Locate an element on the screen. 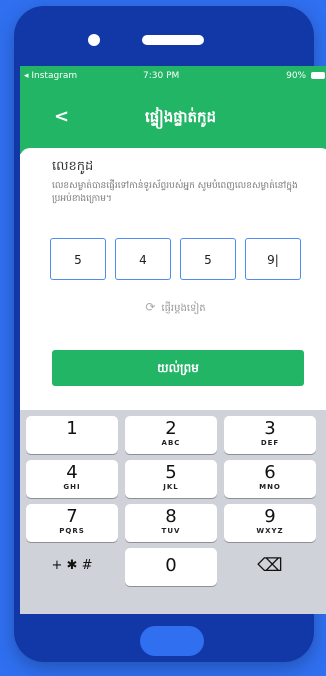 The width and height of the screenshot is (326, 676). code-digit-4: 9| is located at coordinates (273, 259).